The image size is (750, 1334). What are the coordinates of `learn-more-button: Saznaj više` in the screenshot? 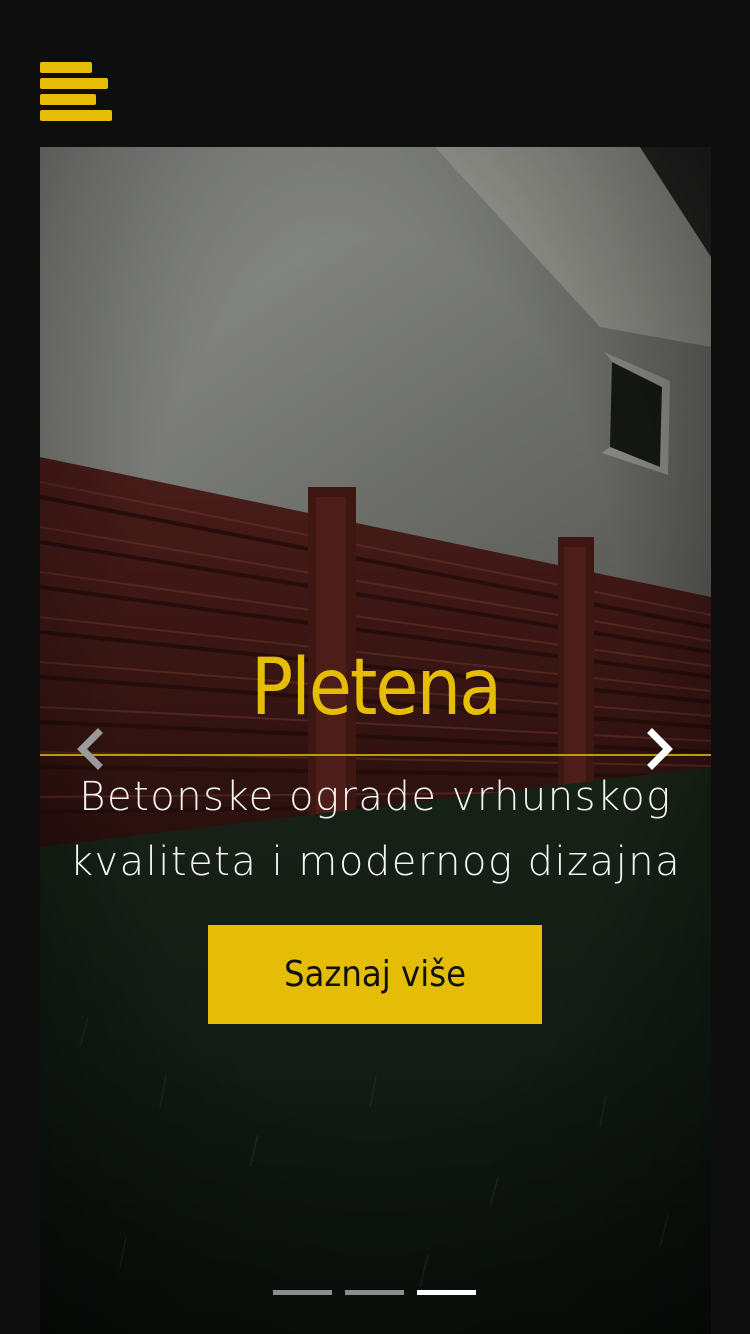 It's located at (375, 974).